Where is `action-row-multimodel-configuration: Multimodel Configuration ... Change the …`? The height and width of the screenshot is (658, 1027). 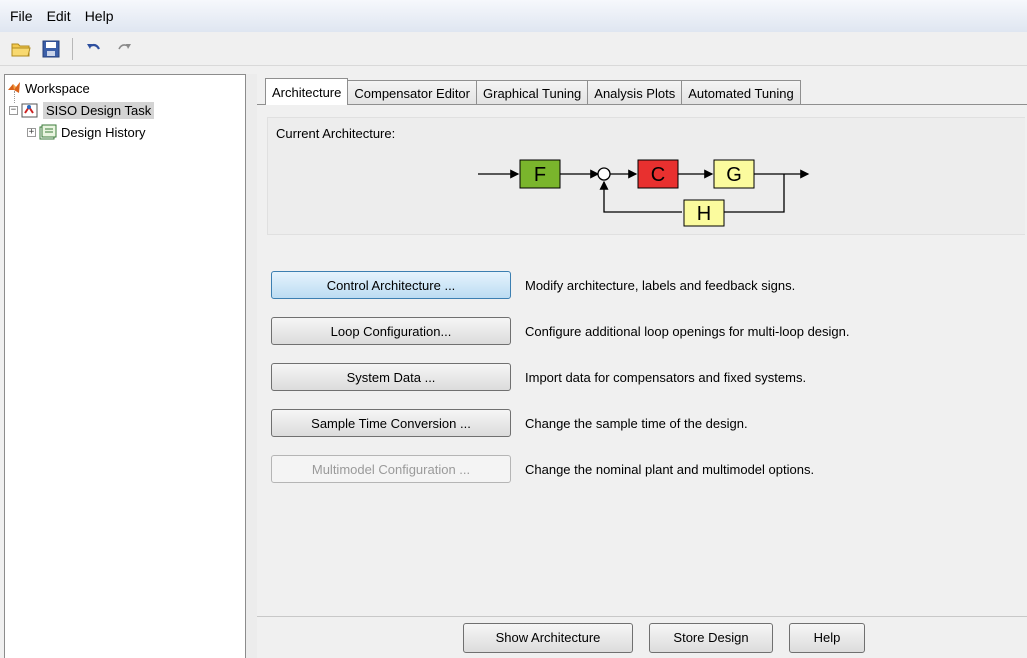 action-row-multimodel-configuration: Multimodel Configuration ... Change the … is located at coordinates (542, 469).